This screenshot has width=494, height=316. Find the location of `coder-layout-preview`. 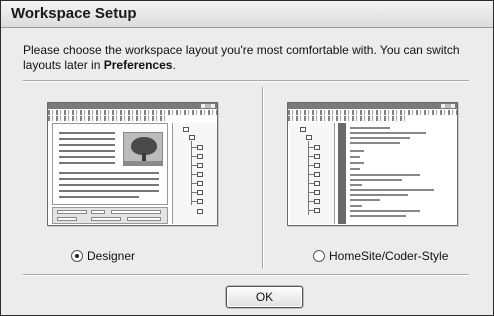

coder-layout-preview is located at coordinates (372, 164).